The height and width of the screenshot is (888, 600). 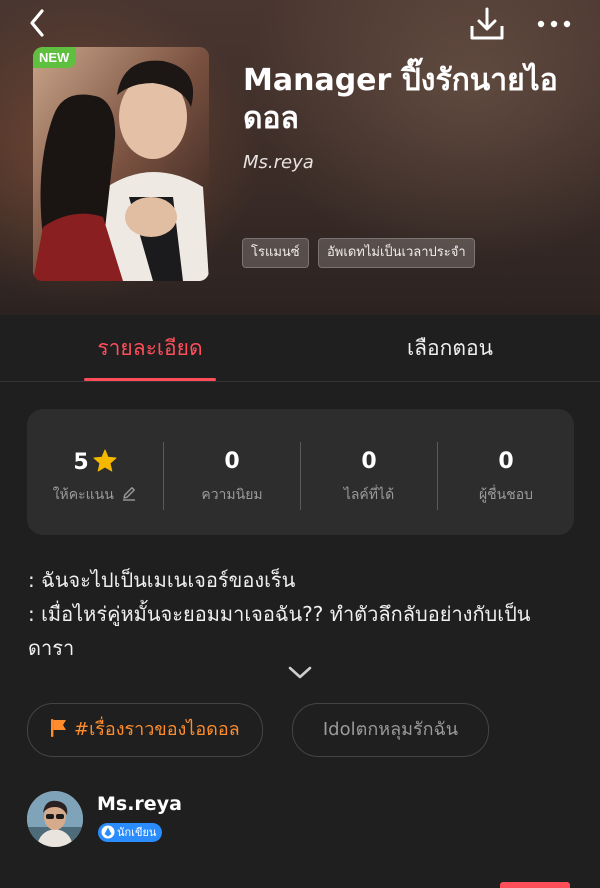 I want to click on new-badge: NEW, so click(x=55, y=57).